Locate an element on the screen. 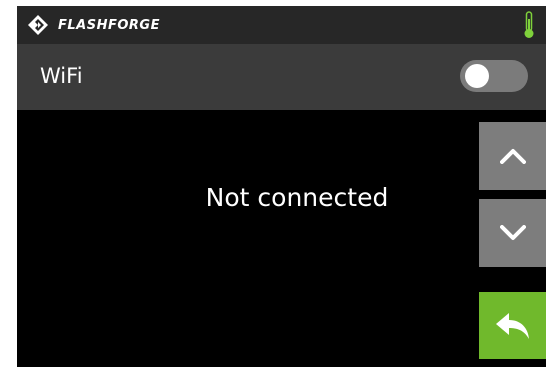 The image size is (554, 367). scroll-down-button is located at coordinates (512, 233).